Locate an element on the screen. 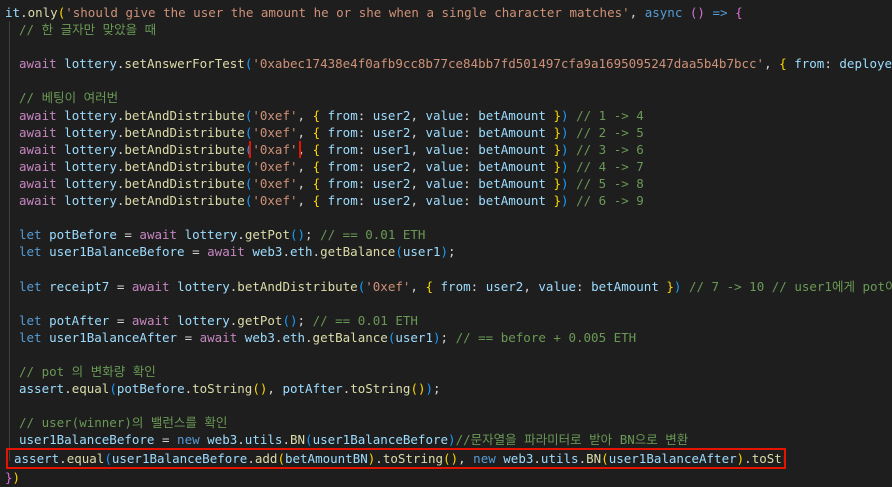 This screenshot has height=487, width=892. code-token: // 한 글자만 맞았을 때 is located at coordinates (88, 30).